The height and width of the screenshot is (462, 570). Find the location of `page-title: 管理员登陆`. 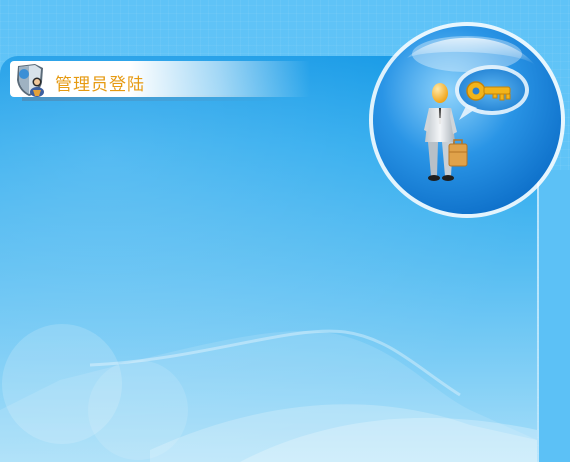

page-title: 管理员登陆 is located at coordinates (100, 85).